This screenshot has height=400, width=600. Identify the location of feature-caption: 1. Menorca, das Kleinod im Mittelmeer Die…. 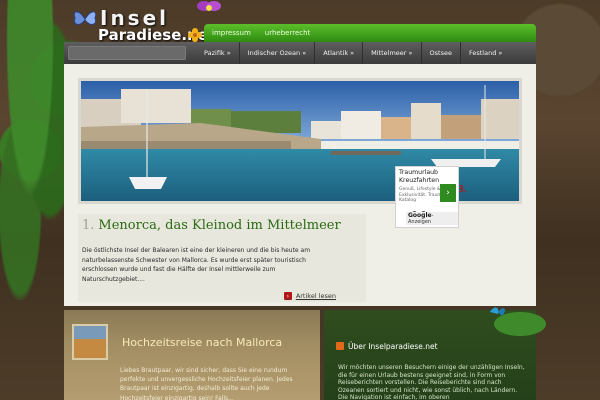
(222, 258).